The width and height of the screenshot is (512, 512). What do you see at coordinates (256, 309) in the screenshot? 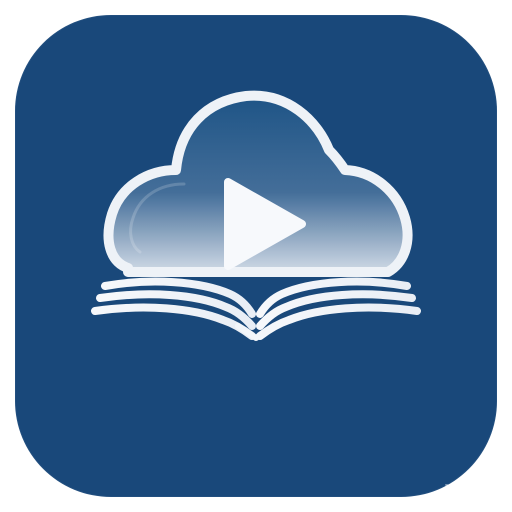
I see `open-book-icon` at bounding box center [256, 309].